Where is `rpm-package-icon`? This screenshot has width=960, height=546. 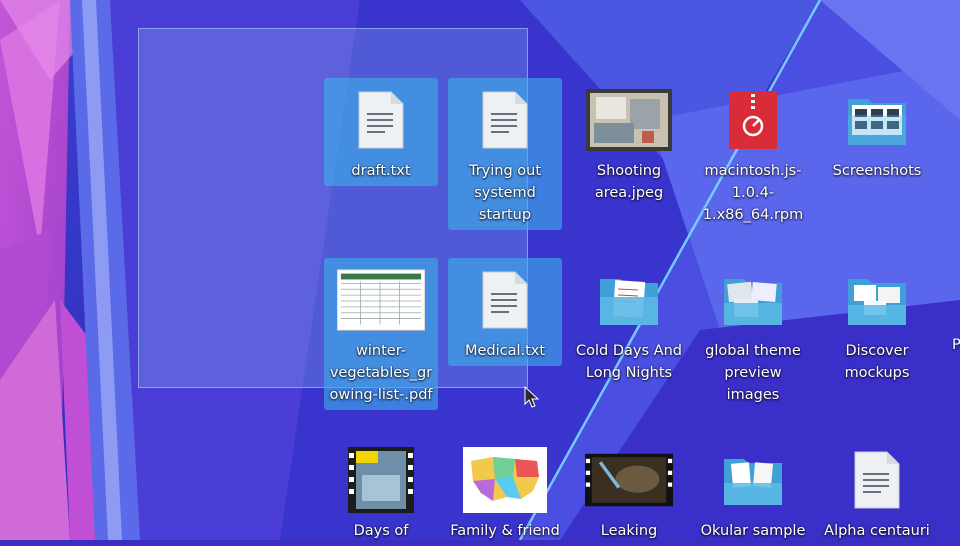 rpm-package-icon is located at coordinates (753, 120).